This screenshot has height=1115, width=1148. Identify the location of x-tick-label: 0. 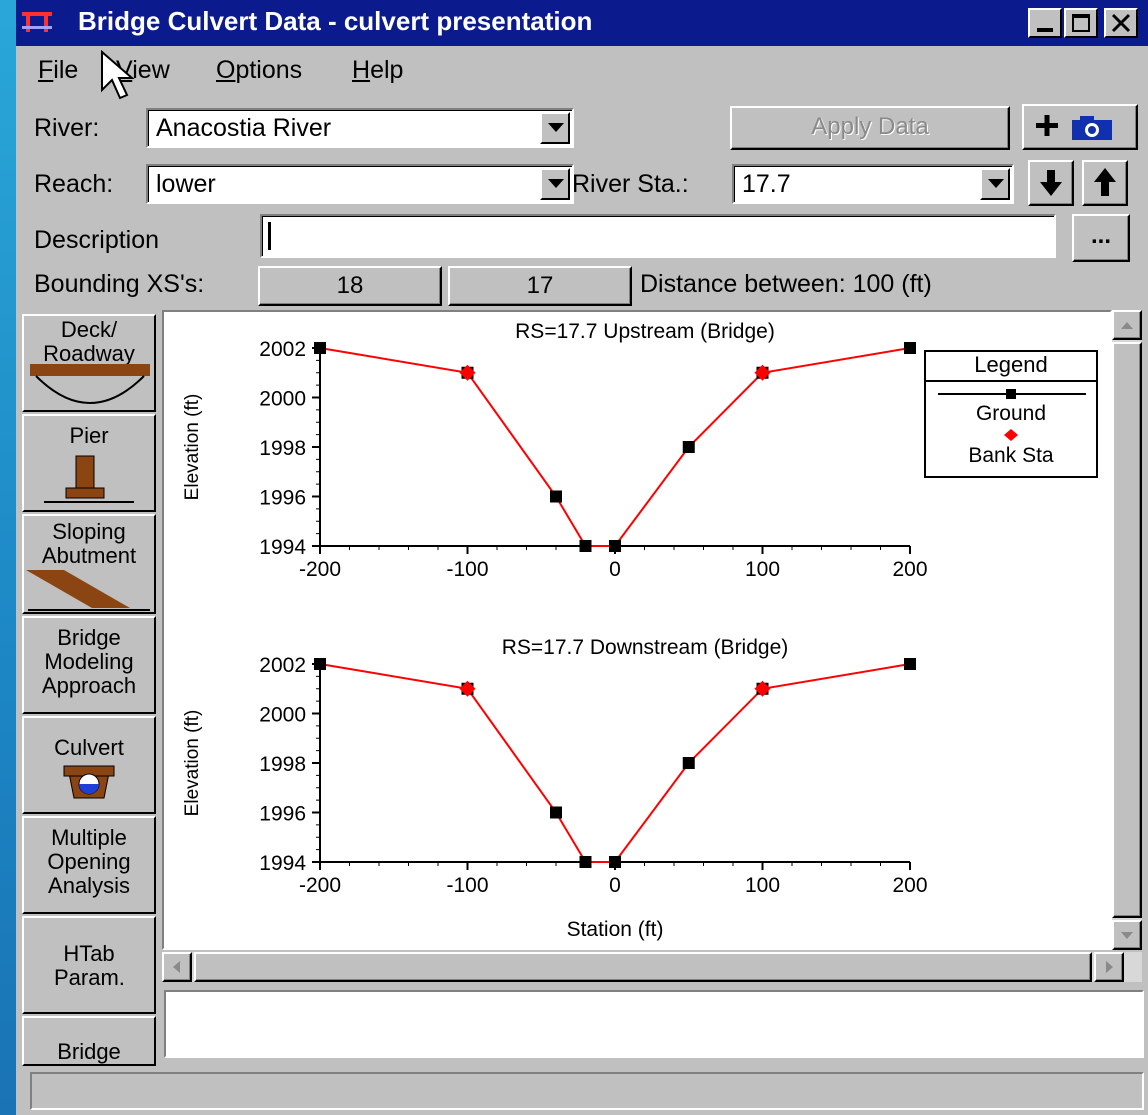
(615, 569).